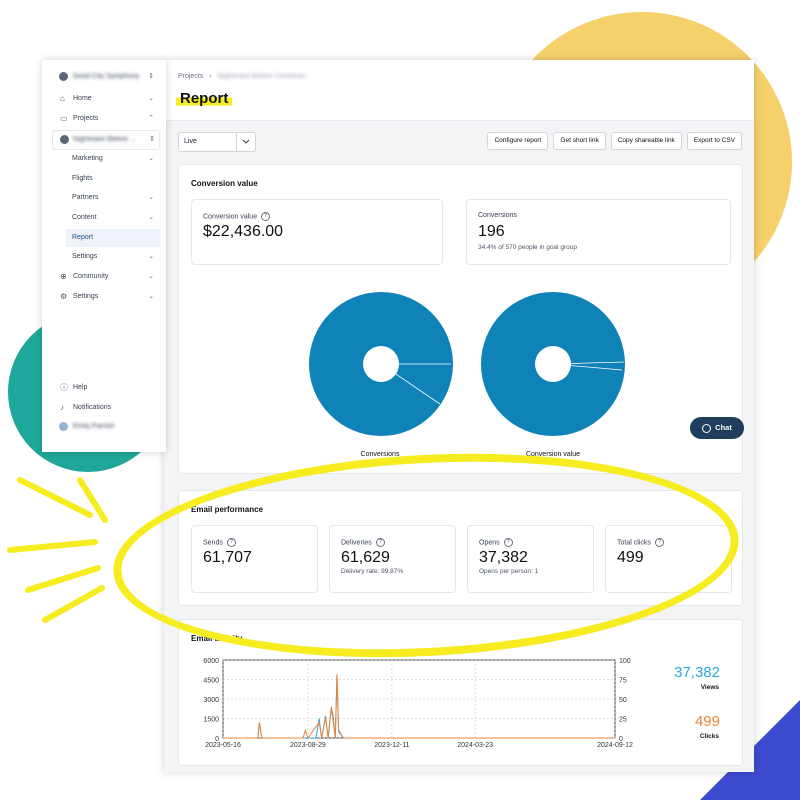  What do you see at coordinates (57, 550) in the screenshot?
I see `decorative-rays` at bounding box center [57, 550].